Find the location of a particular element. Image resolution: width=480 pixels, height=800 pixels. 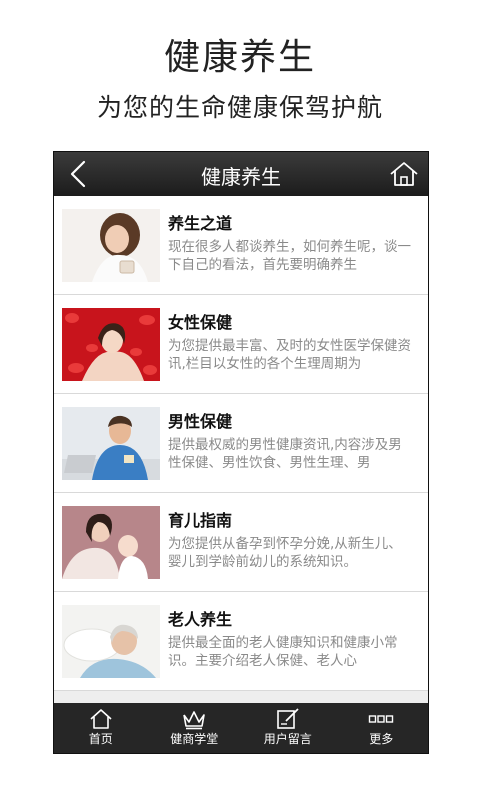

item-description: 为您提供最丰富、及时的女性医学保健资讯,栏目以女性的各个生理周期为 is located at coordinates (289, 355).